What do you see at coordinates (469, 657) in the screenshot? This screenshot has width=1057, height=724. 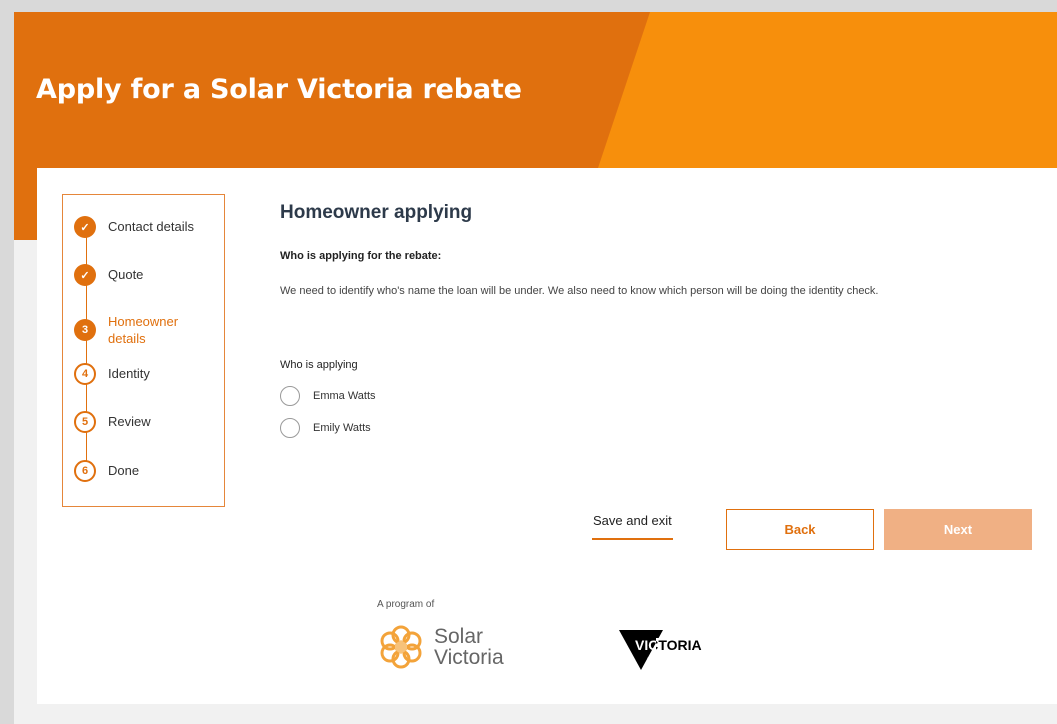 I see `logo-line-2: Victoria` at bounding box center [469, 657].